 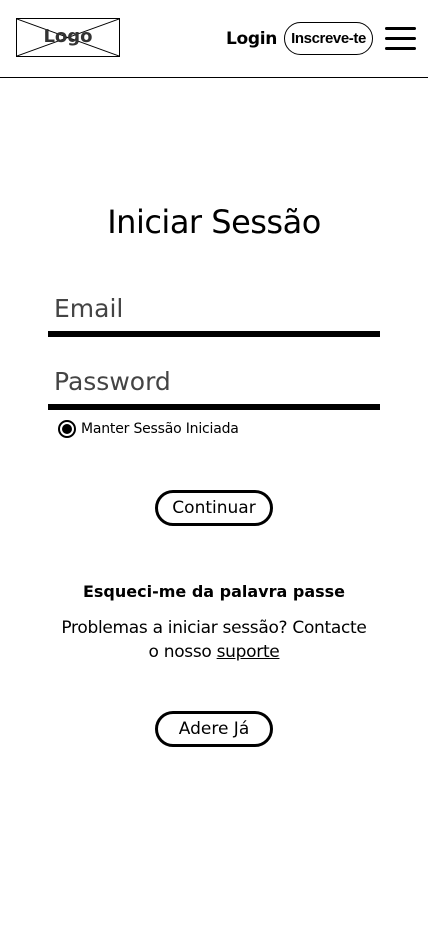 I want to click on signup-button: Inscreve-te, so click(x=328, y=38).